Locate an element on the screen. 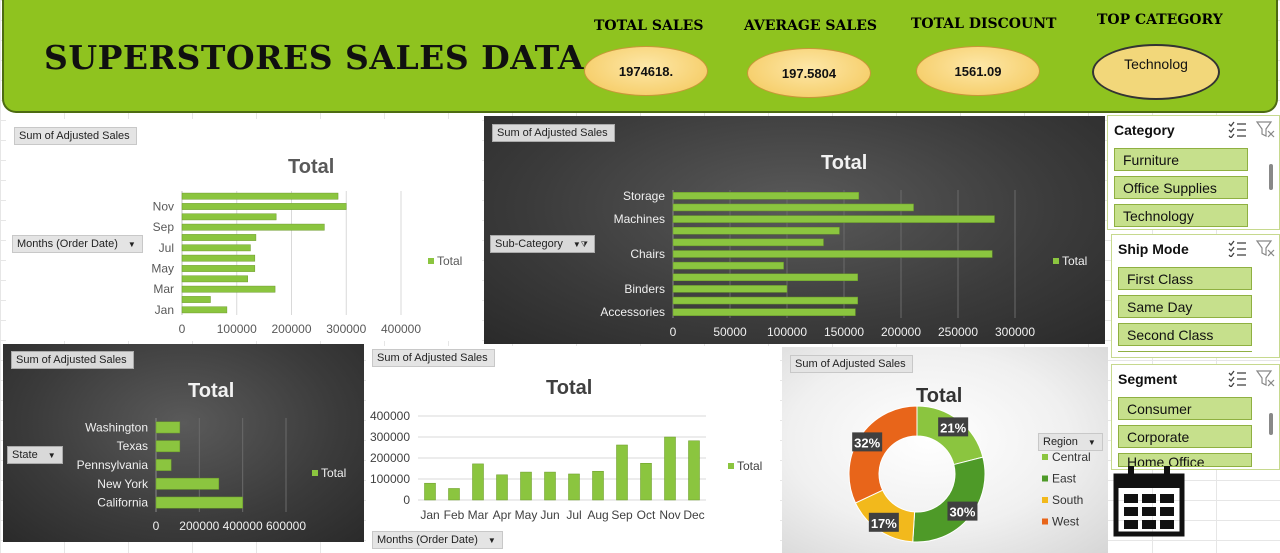 The image size is (1280, 553). y-tick-label: Nov is located at coordinates (163, 207).